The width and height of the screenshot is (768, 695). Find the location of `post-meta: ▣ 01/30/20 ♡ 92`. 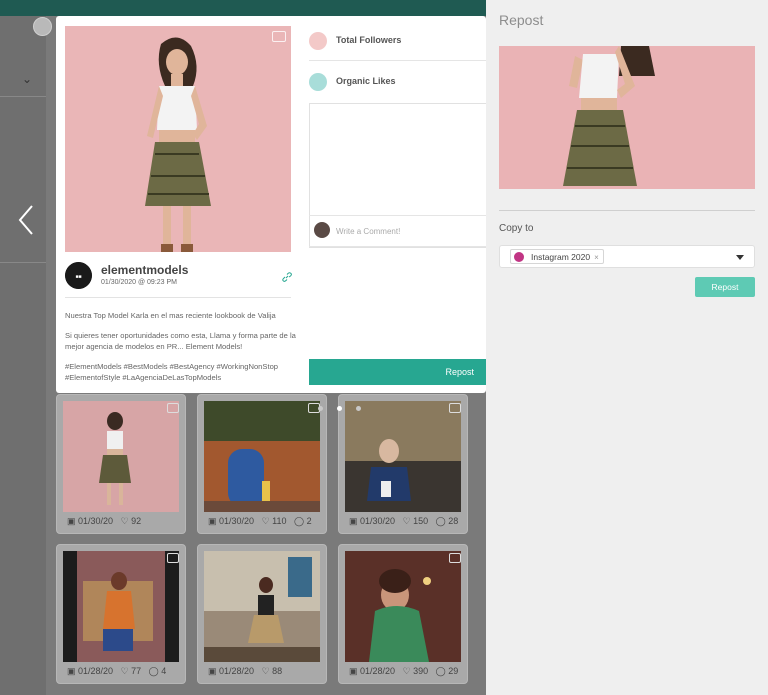

post-meta: ▣ 01/30/20 ♡ 92 is located at coordinates (104, 521).